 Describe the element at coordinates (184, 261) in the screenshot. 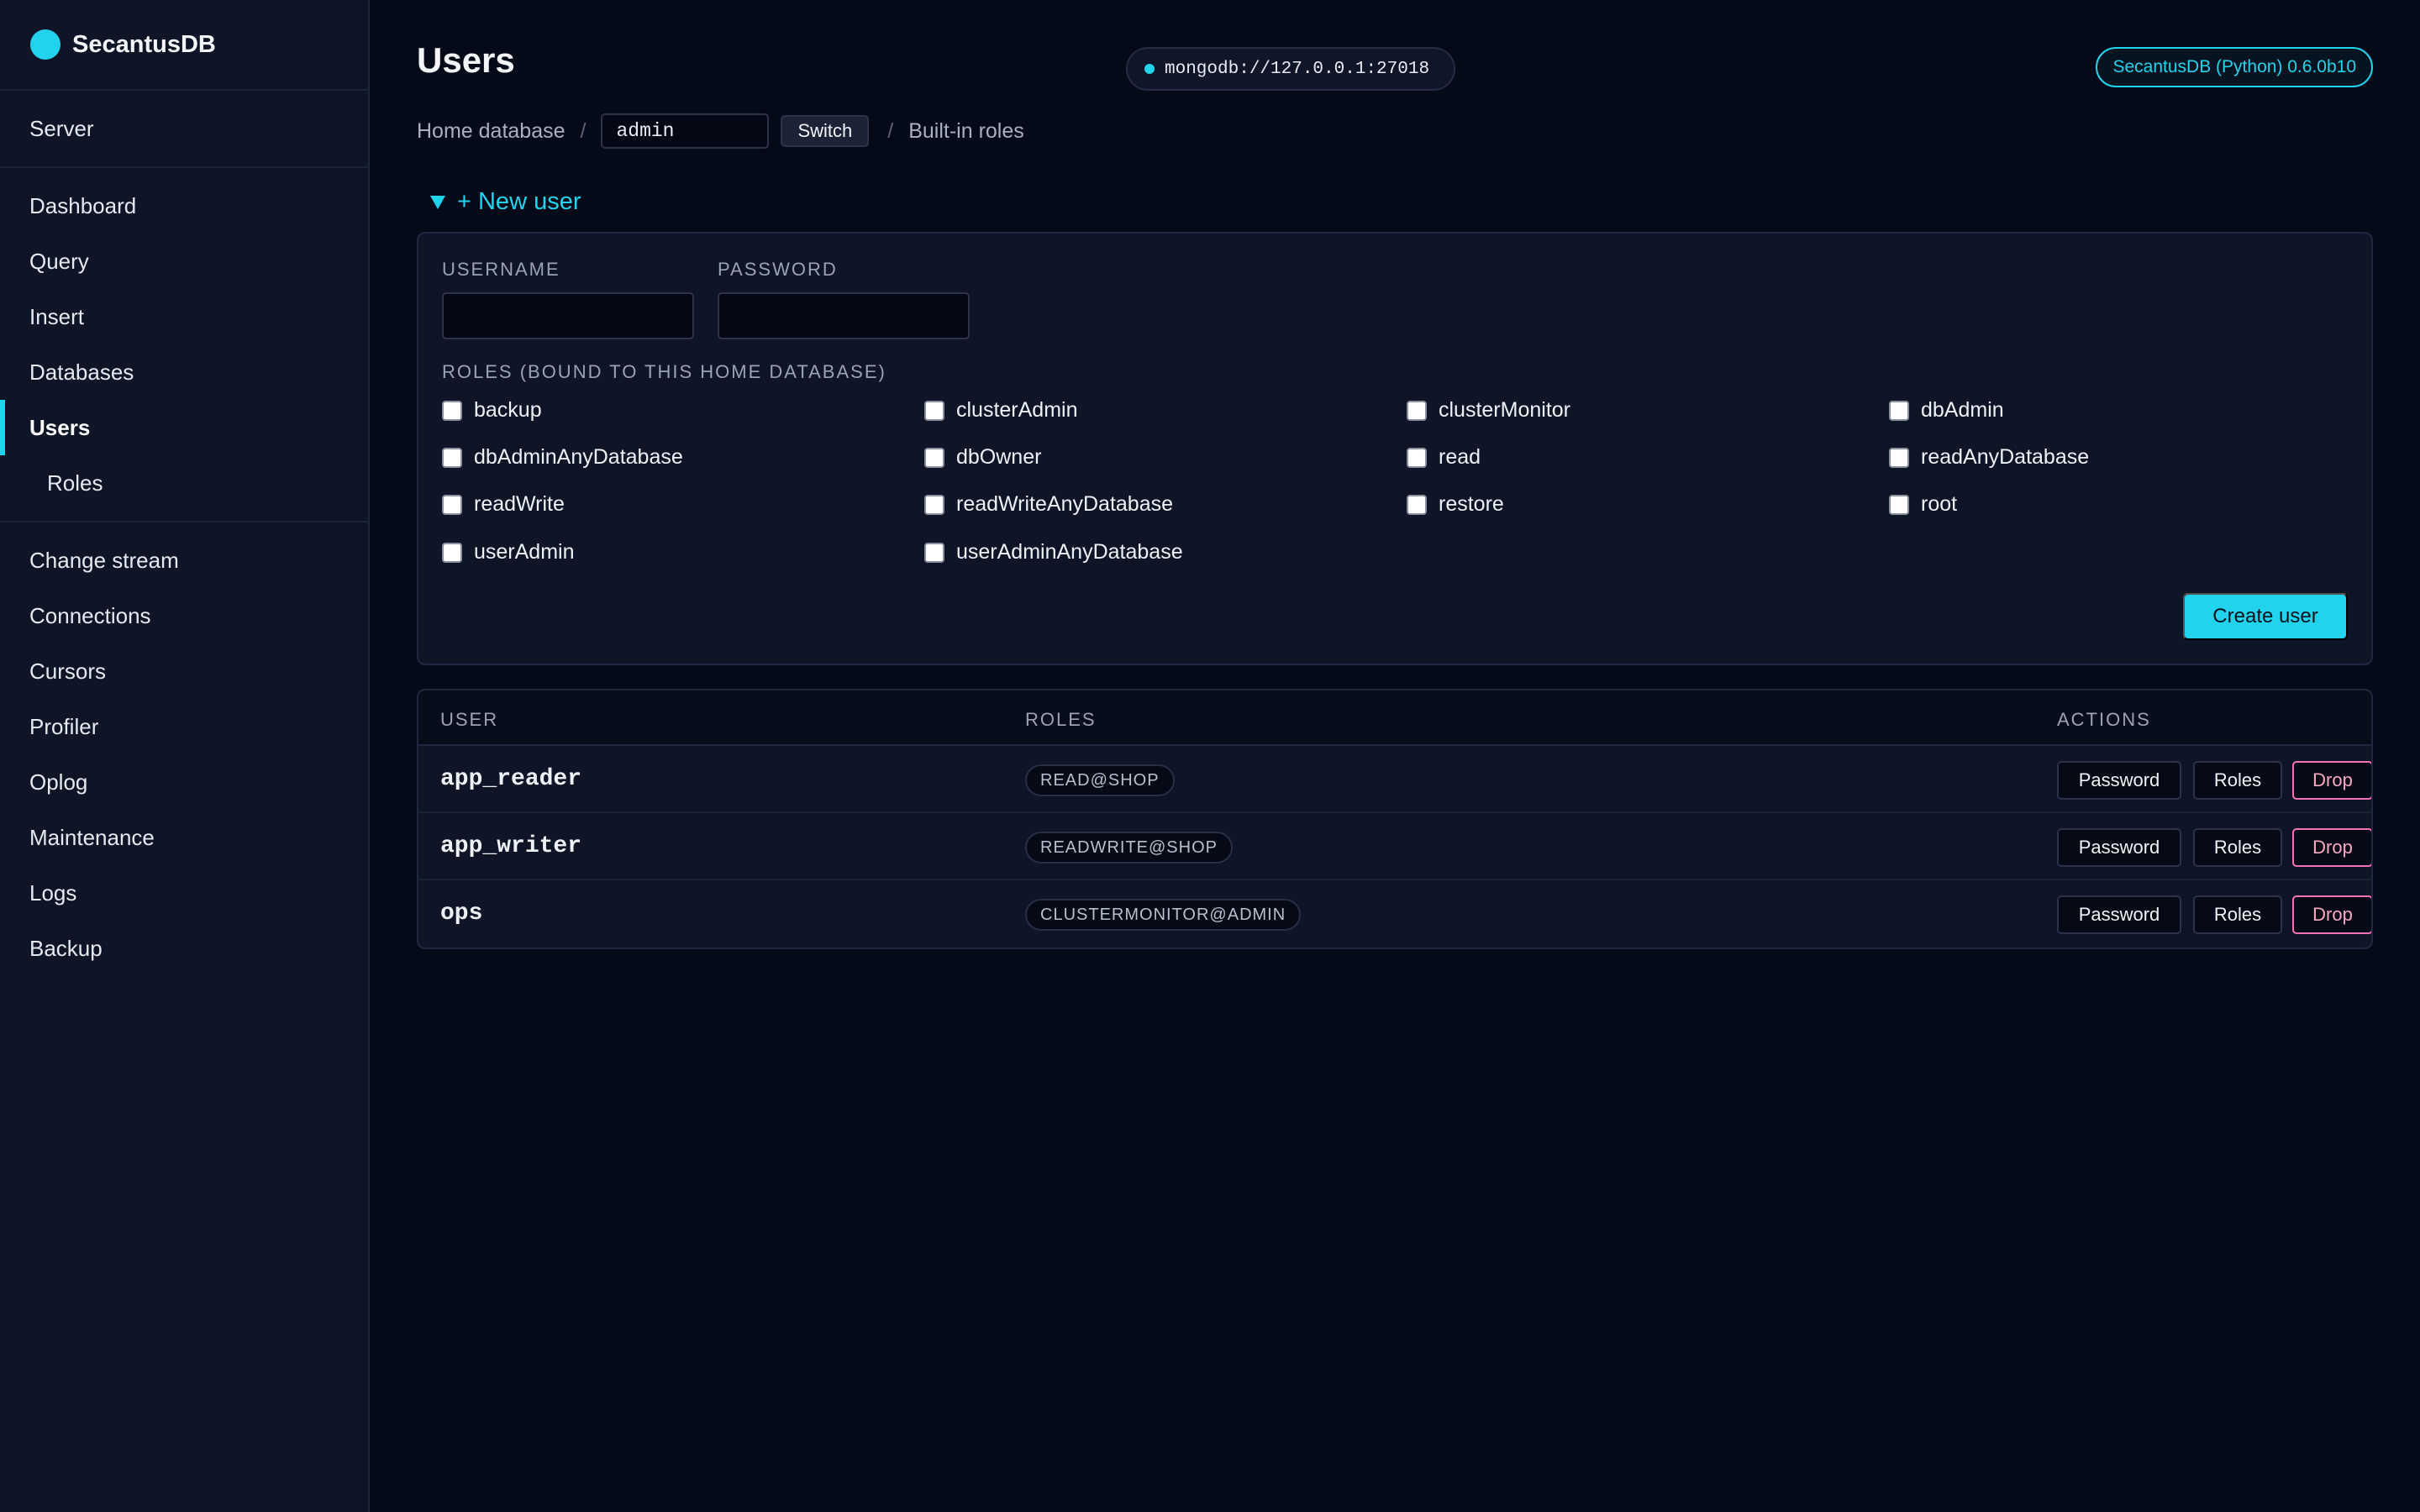

I see `sidebar-item-query: Query` at that location.